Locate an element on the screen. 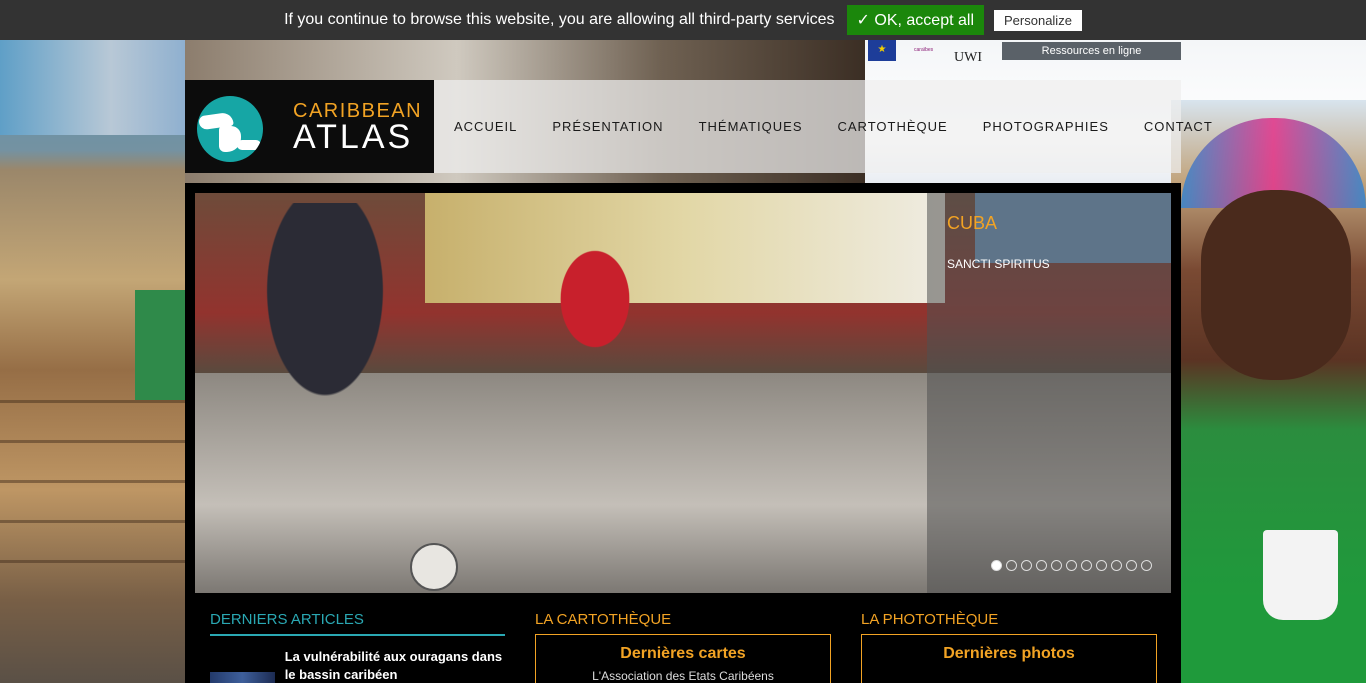  latest-photos-box: Dernières photos is located at coordinates (1009, 658).